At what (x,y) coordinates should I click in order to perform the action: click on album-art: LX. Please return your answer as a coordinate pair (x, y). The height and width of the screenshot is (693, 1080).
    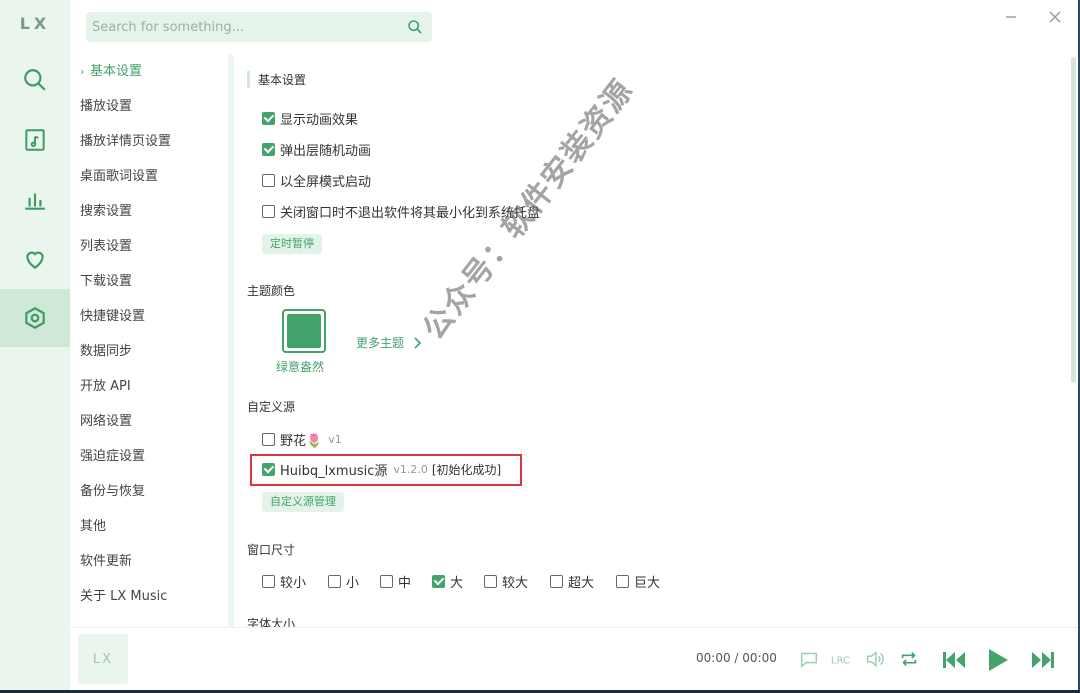
    Looking at the image, I should click on (103, 659).